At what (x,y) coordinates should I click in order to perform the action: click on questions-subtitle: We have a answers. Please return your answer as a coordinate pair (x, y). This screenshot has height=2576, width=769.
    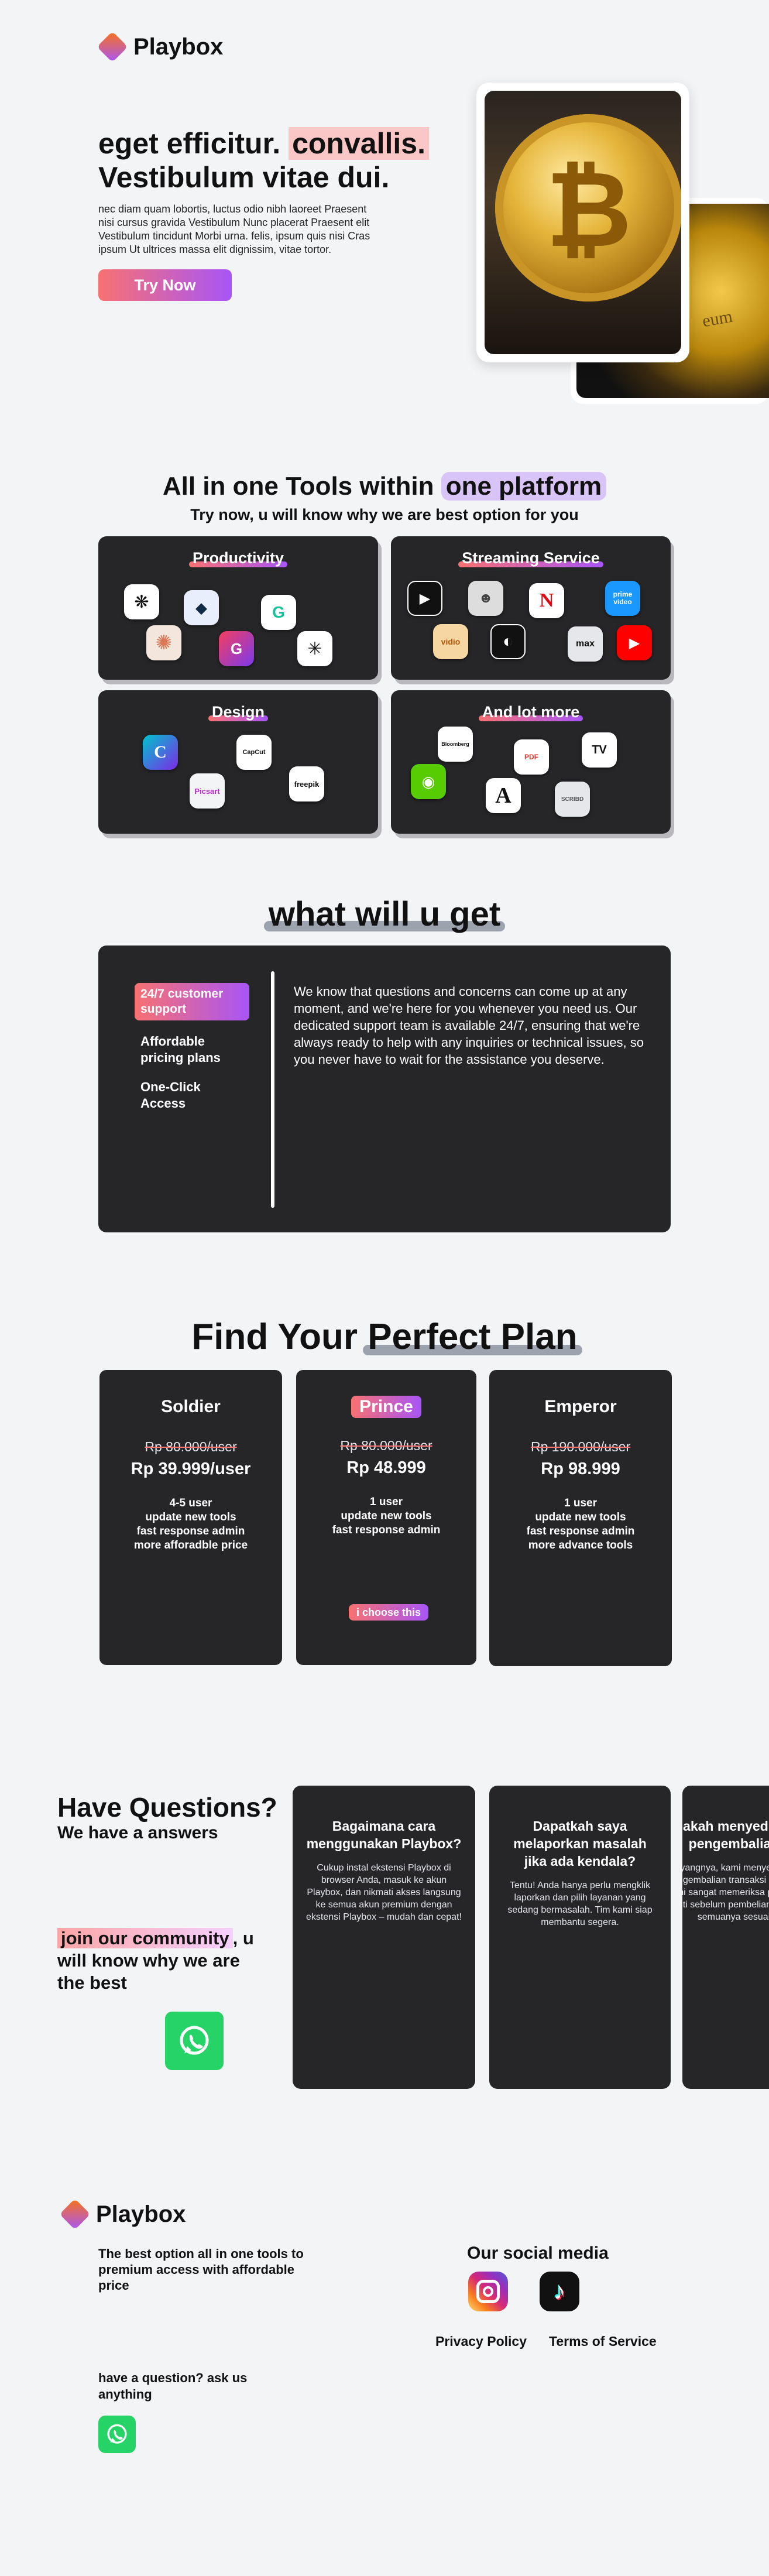
    Looking at the image, I should click on (137, 1832).